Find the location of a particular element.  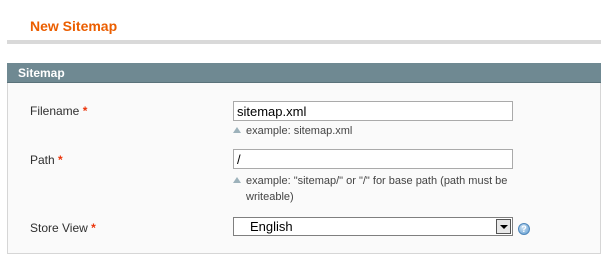

store-view-label-text: Store View is located at coordinates (59, 228).